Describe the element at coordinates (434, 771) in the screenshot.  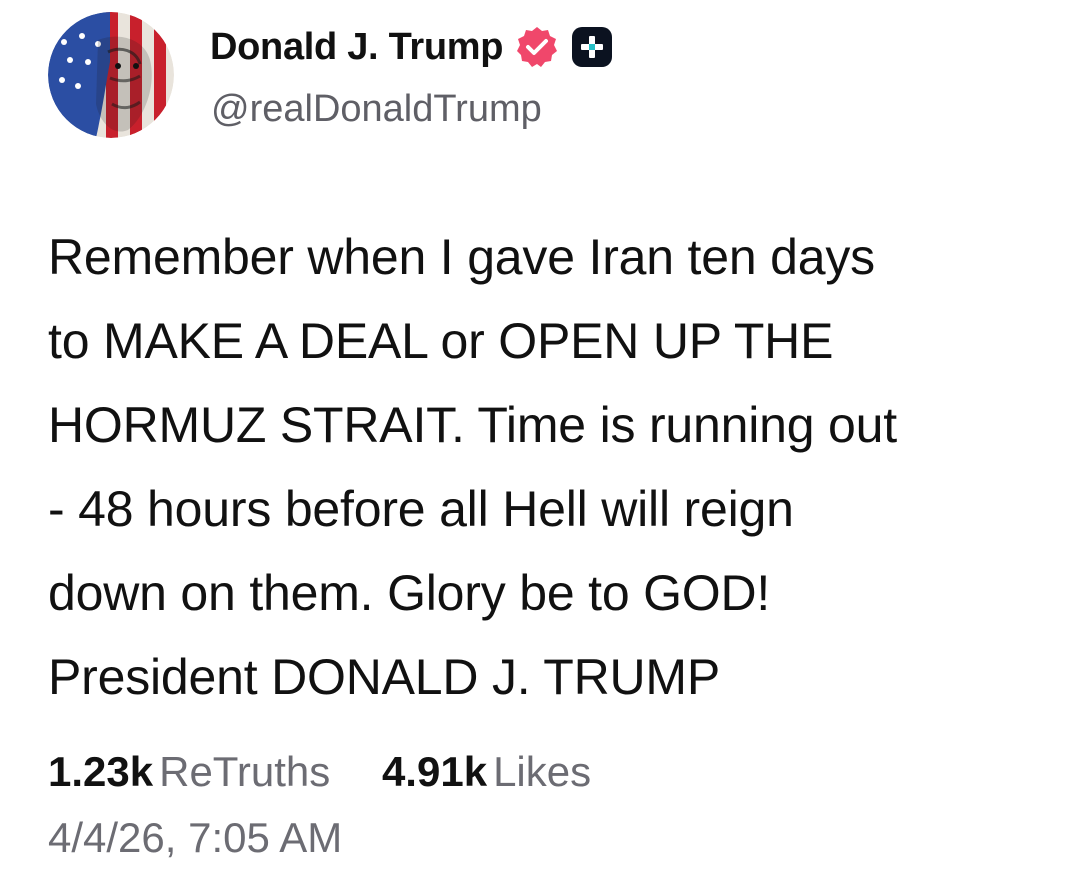
I see `likes-count: 4.91k` at that location.